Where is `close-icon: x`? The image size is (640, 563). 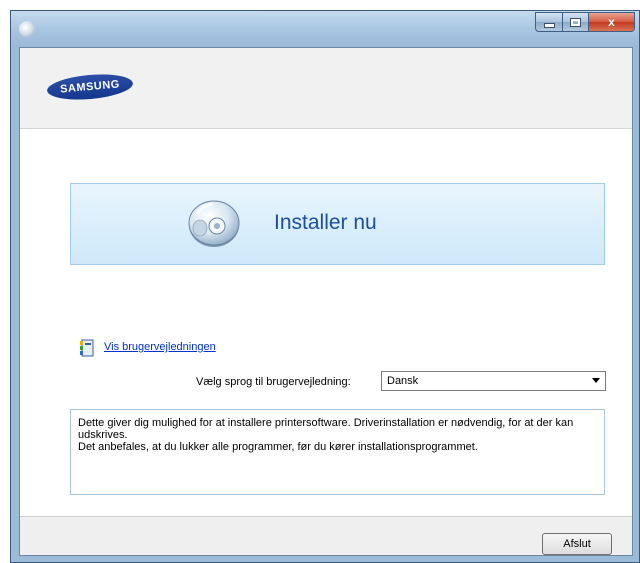
close-icon: x is located at coordinates (611, 22).